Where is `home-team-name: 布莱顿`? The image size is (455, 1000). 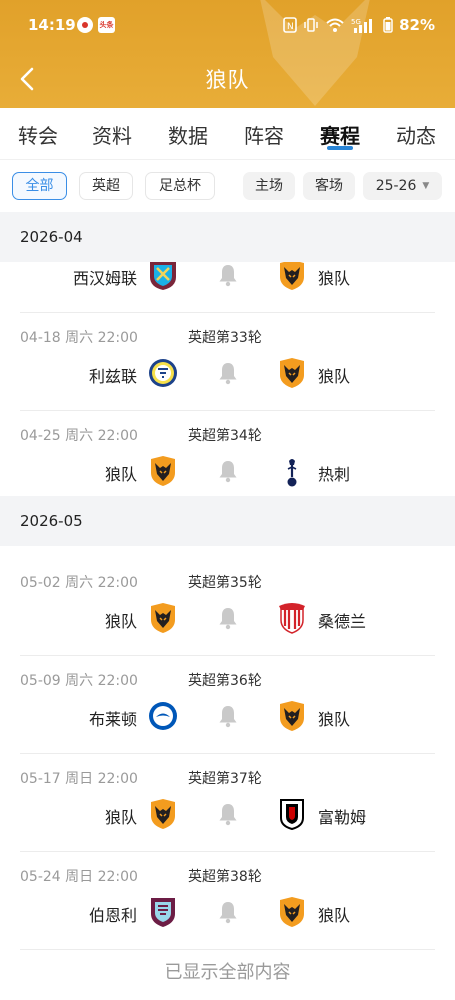 home-team-name: 布莱顿 is located at coordinates (112, 719).